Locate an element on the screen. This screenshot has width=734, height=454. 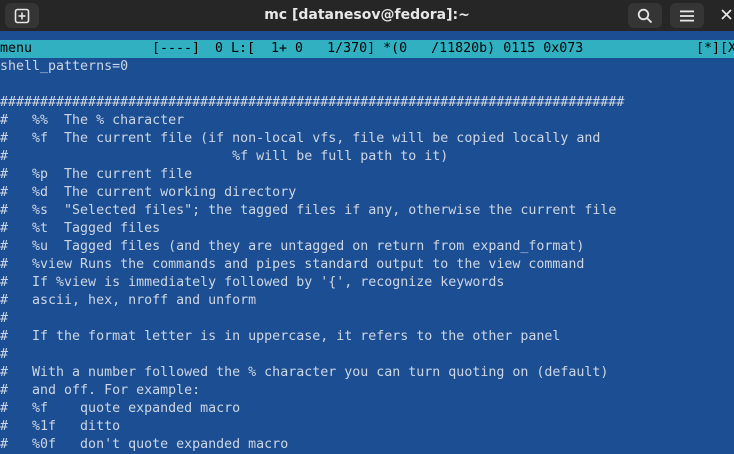
search-icon is located at coordinates (645, 15).